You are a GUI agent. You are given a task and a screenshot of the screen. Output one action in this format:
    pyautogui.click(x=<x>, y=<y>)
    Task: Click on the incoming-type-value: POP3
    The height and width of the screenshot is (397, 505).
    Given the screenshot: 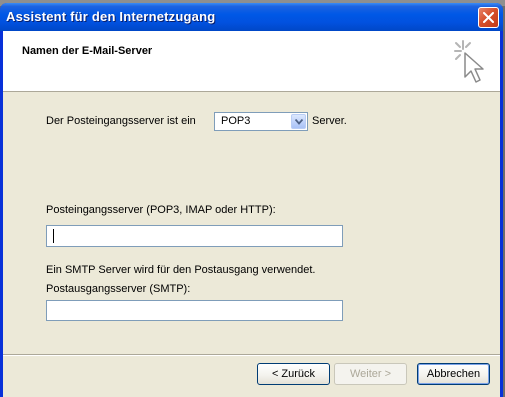 What is the action you would take?
    pyautogui.click(x=236, y=121)
    